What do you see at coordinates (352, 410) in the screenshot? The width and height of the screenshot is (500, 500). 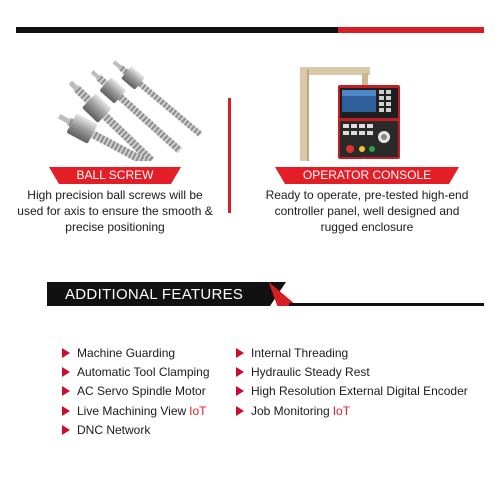 I see `list-item: Job Monitoring IoT` at bounding box center [352, 410].